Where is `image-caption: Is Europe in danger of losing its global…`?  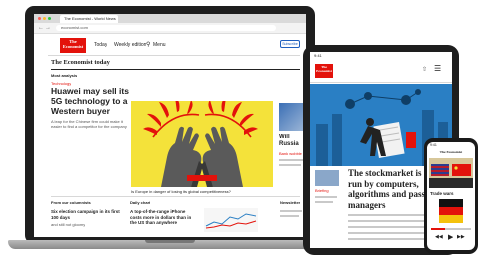
image-caption: Is Europe in danger of losing its global… is located at coordinates (202, 191).